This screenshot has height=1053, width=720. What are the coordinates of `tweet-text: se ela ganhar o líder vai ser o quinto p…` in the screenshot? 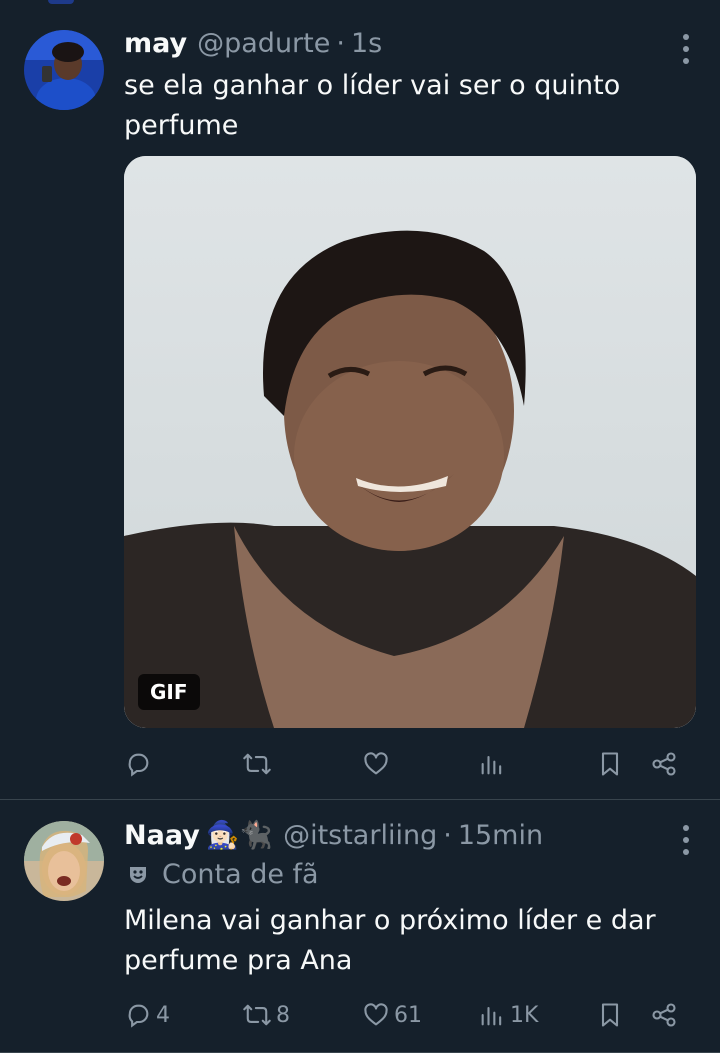 It's located at (372, 105).